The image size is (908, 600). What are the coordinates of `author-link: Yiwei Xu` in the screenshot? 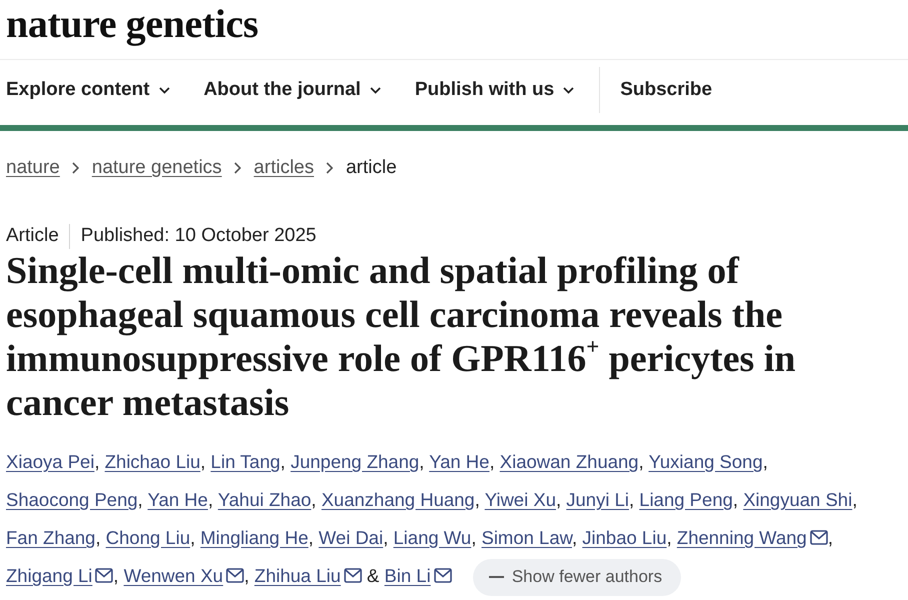 It's located at (520, 499).